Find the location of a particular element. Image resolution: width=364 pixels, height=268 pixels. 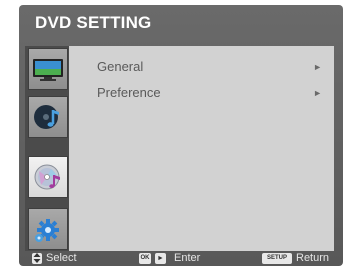

up-down-arrow-icon is located at coordinates (37, 258).